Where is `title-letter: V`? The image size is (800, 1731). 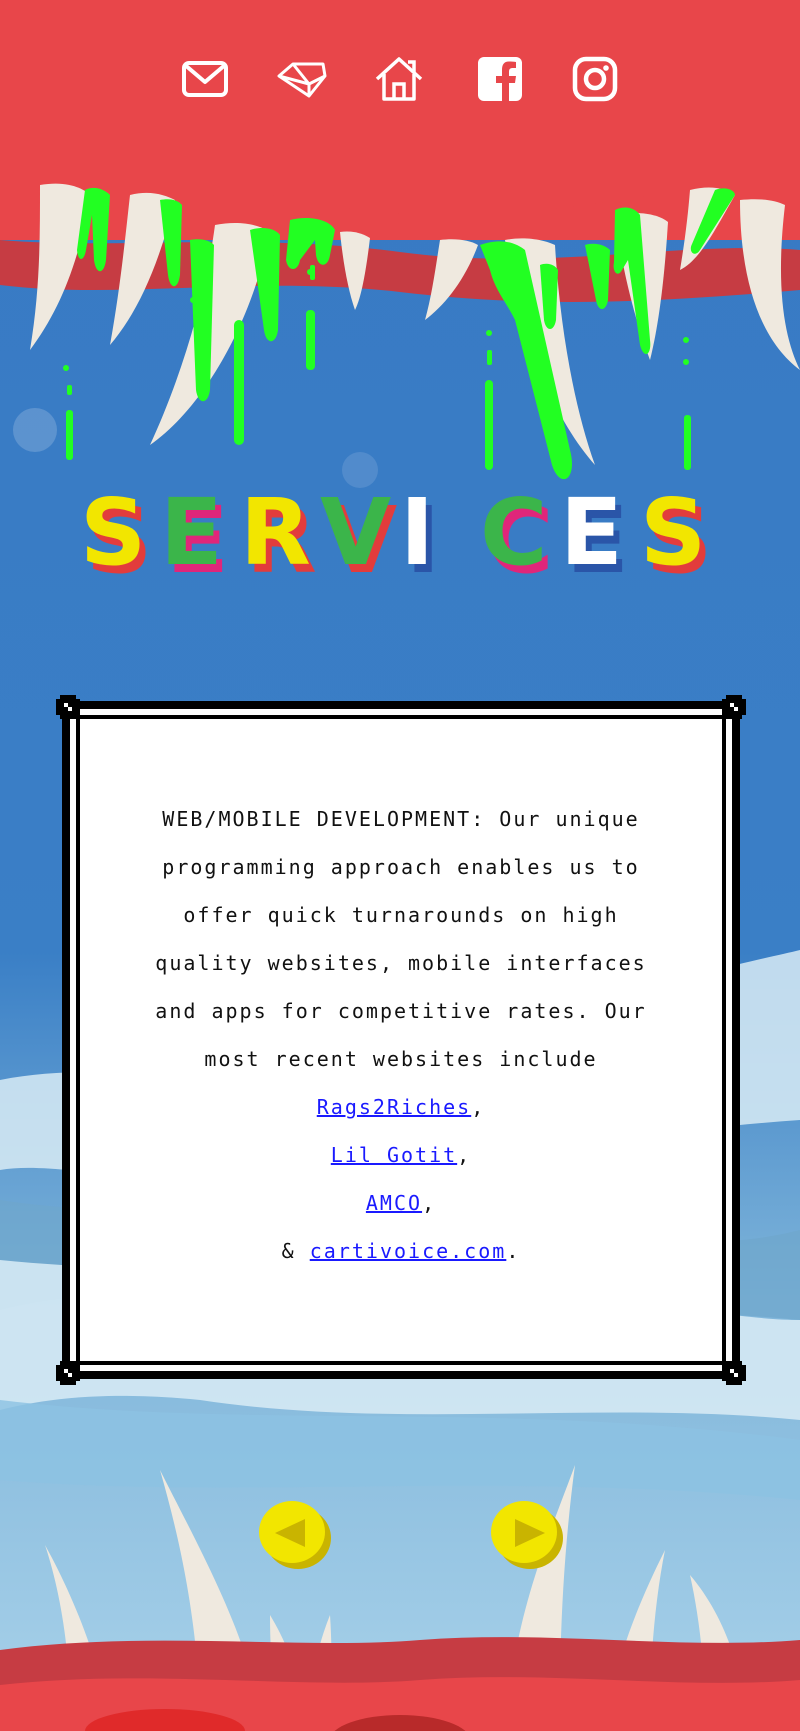 title-letter: V is located at coordinates (355, 532).